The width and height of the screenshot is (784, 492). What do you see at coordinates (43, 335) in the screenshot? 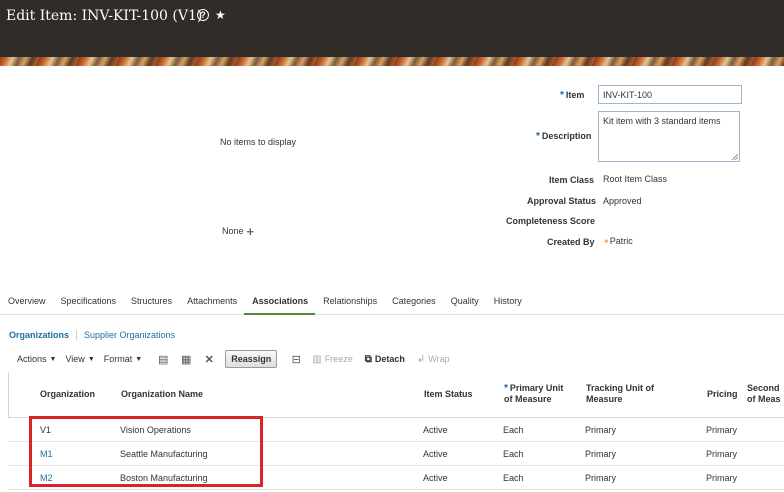
I see `subtab-organizations: Organizations` at bounding box center [43, 335].